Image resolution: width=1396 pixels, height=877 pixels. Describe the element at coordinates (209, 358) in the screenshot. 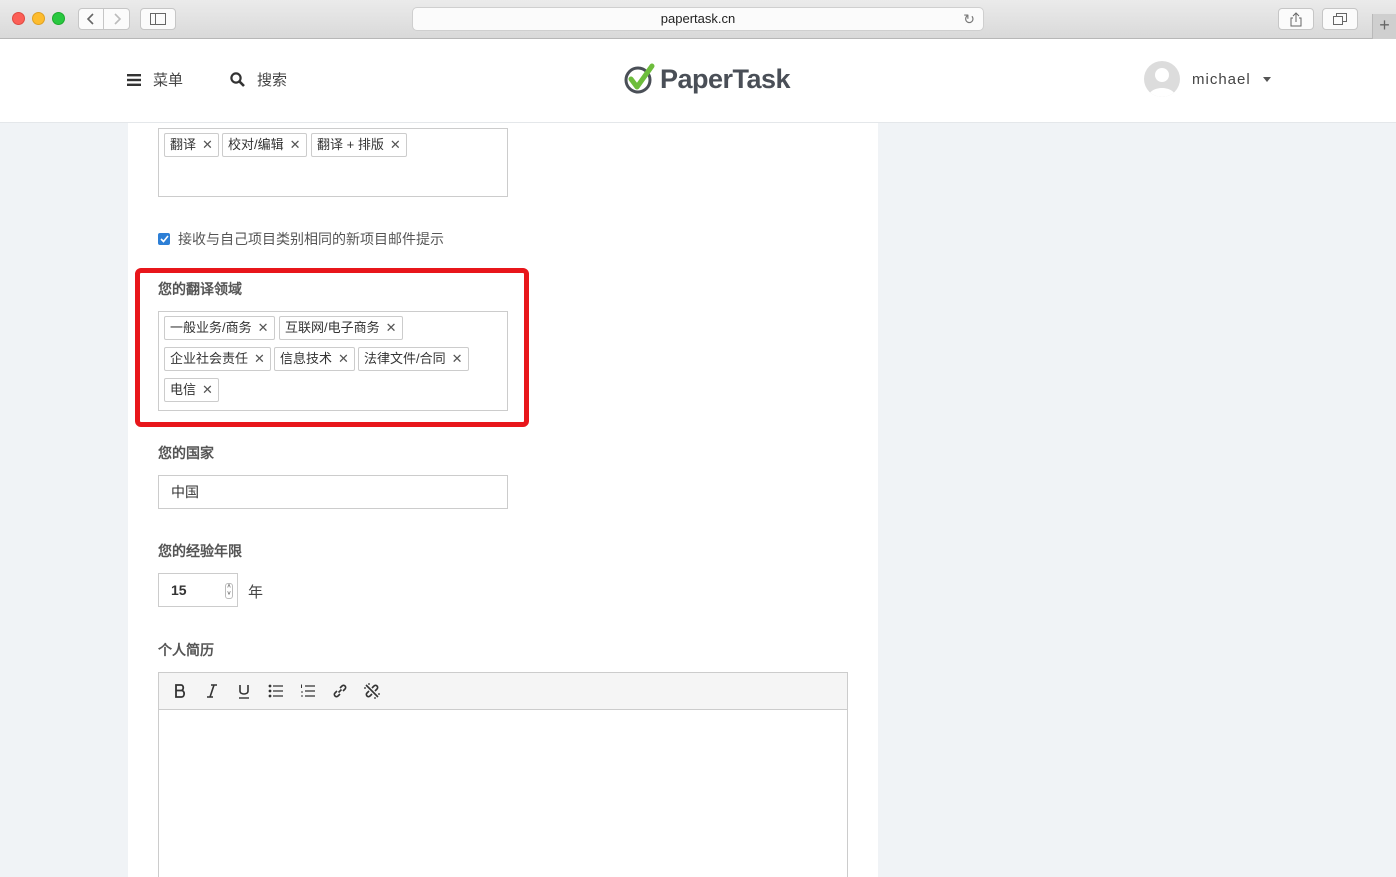

I see `tag-label: 企业社会责任` at that location.